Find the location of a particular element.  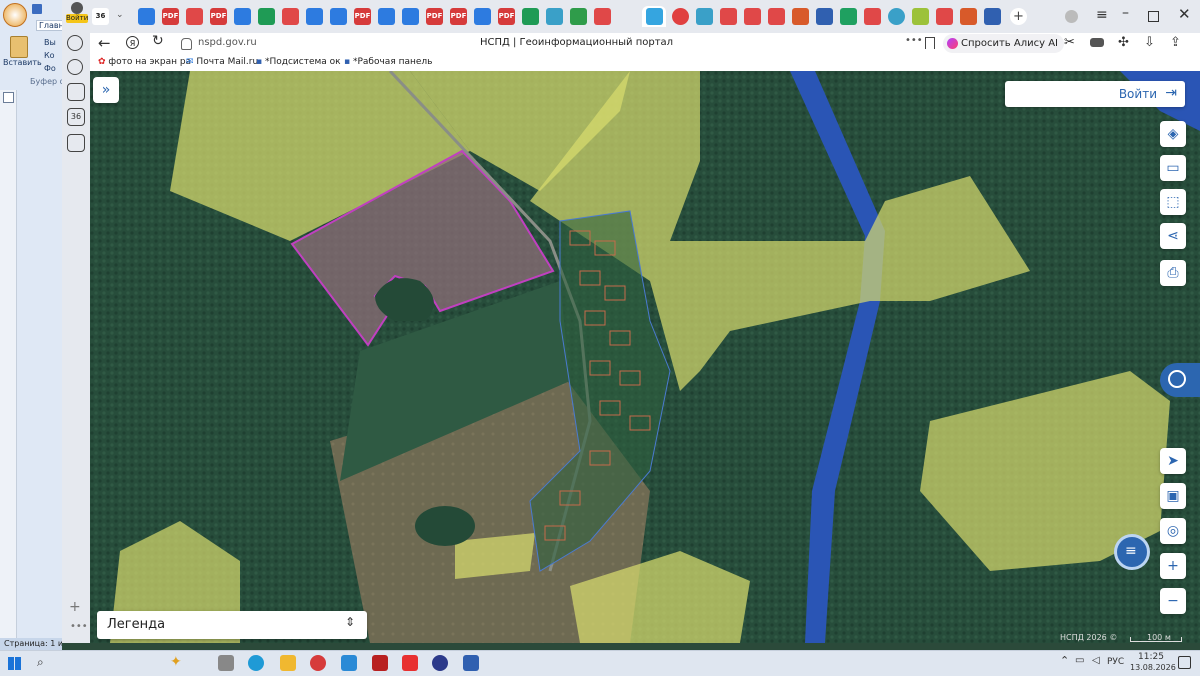

minimap-button: ▣ is located at coordinates (1173, 496).